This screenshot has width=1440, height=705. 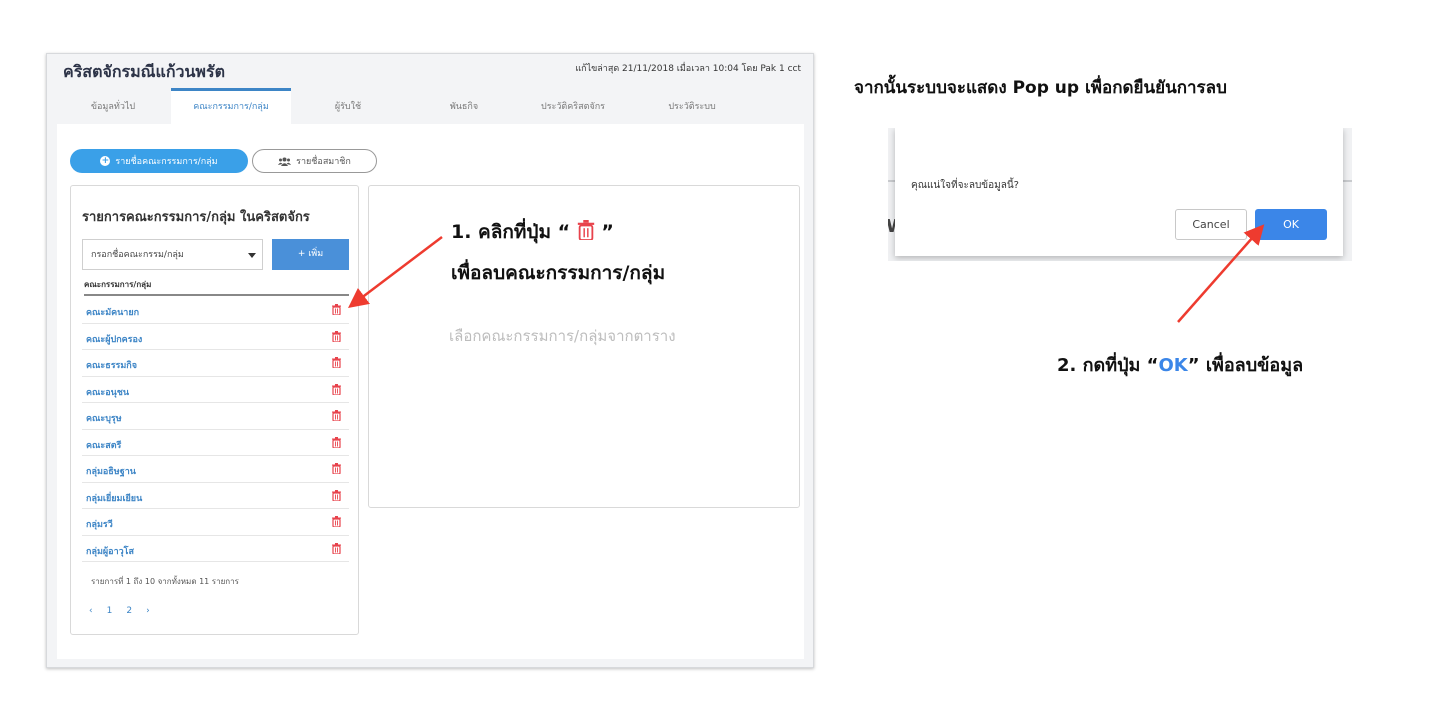 I want to click on dialog-message: คุณแน่ใจที่จะลบข้อมูลนี้?, so click(x=965, y=185).